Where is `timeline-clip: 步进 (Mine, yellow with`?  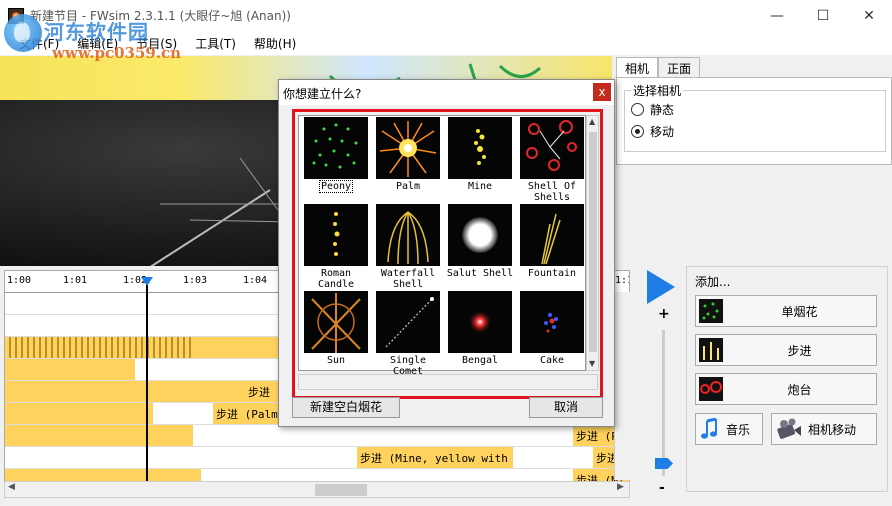
timeline-clip: 步进 (Mine, yellow with is located at coordinates (435, 457).